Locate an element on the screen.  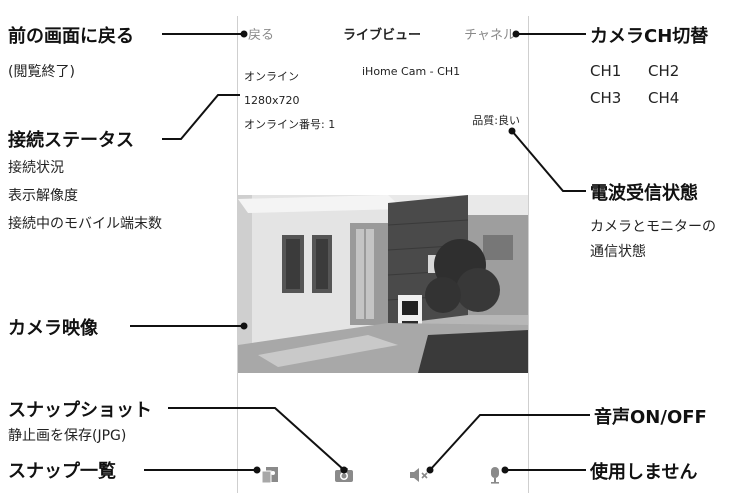
annotation-back-desc: (閲覧終了) is located at coordinates (41, 72).